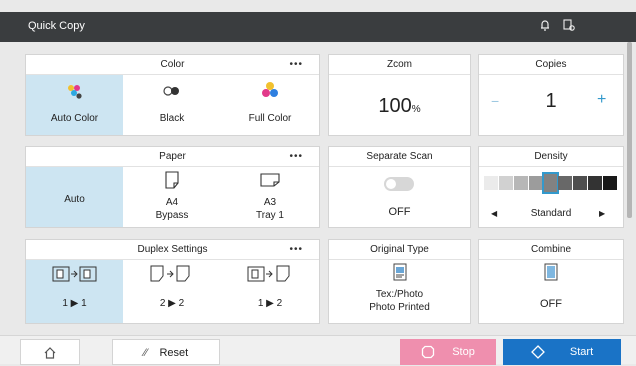 The width and height of the screenshot is (636, 366). I want to click on zoom-panel: Zcom 100%, so click(399, 95).